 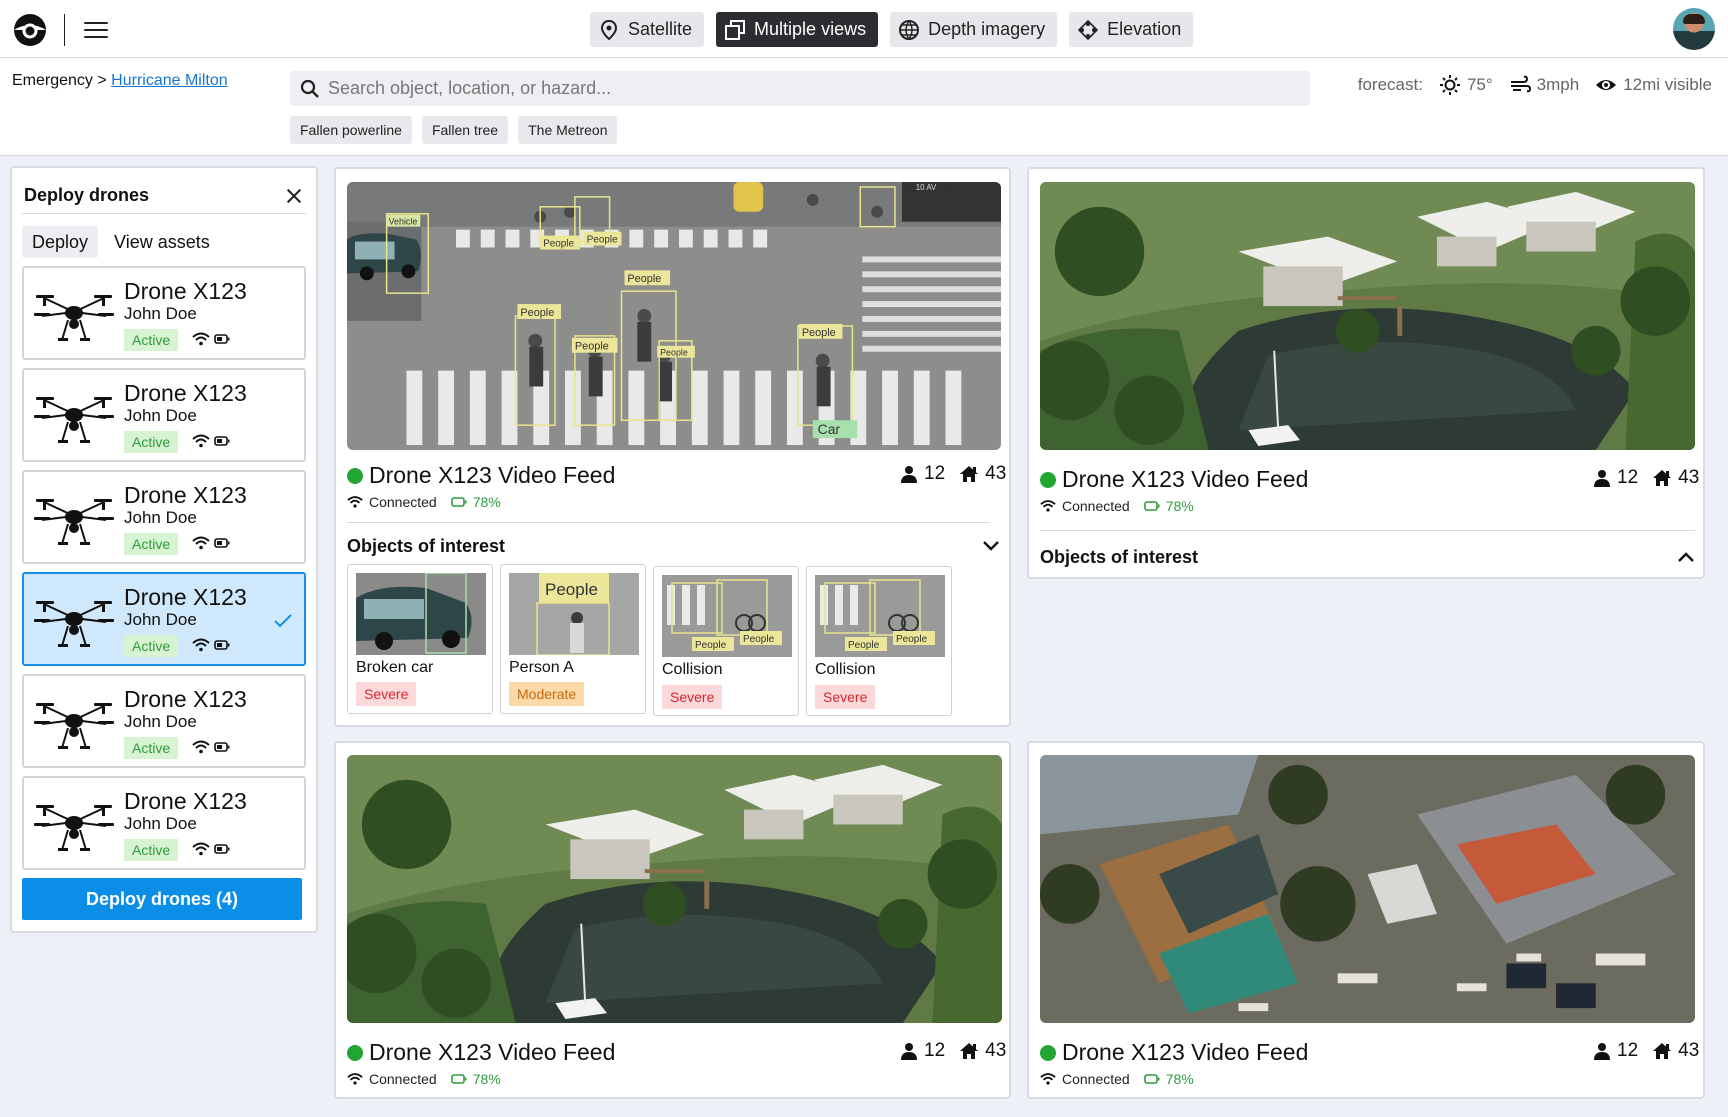 I want to click on object-card-broken-car: Broken car Severe, so click(x=420, y=639).